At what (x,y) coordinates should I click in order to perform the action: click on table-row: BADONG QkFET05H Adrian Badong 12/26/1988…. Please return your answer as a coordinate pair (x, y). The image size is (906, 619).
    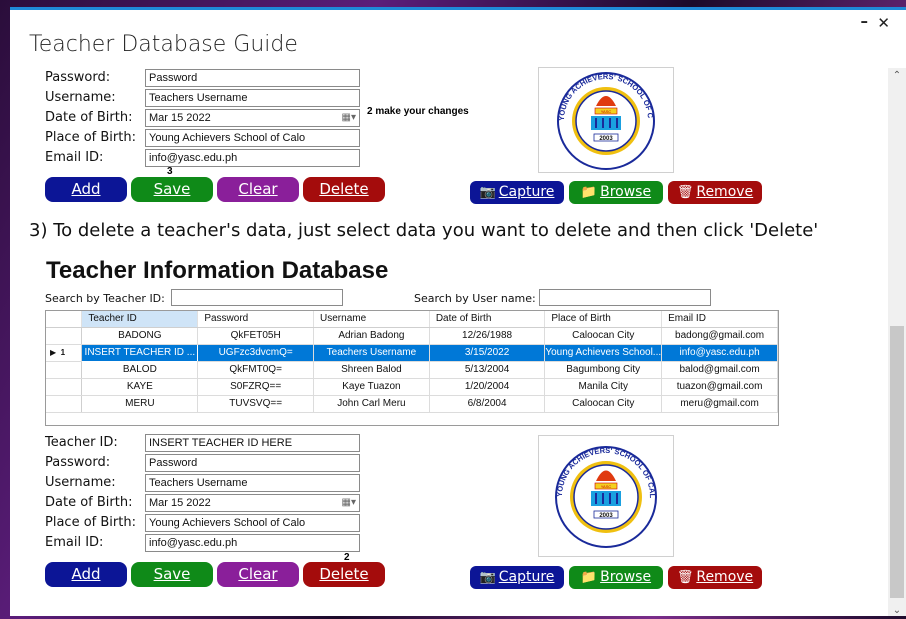
    Looking at the image, I should click on (412, 336).